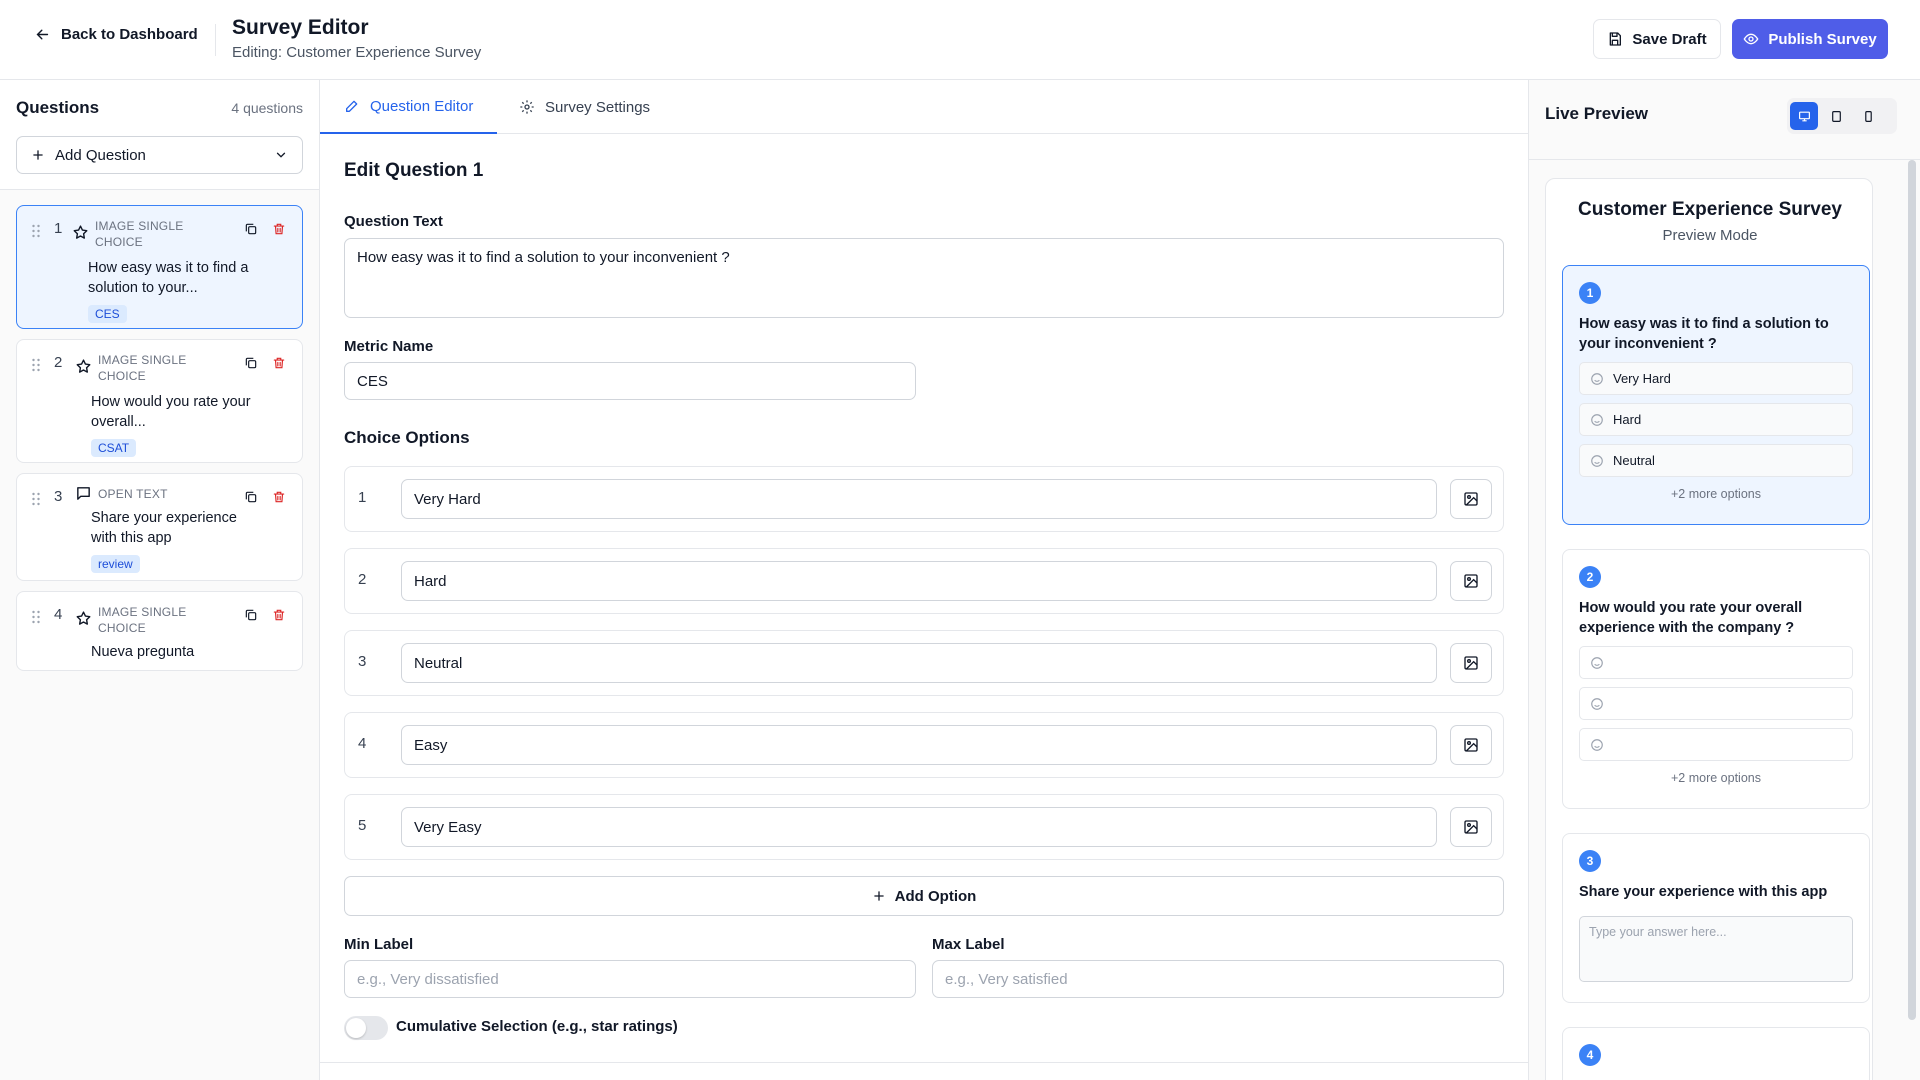 The image size is (1920, 1080). What do you see at coordinates (919, 581) in the screenshot?
I see `choice-input: Hard` at bounding box center [919, 581].